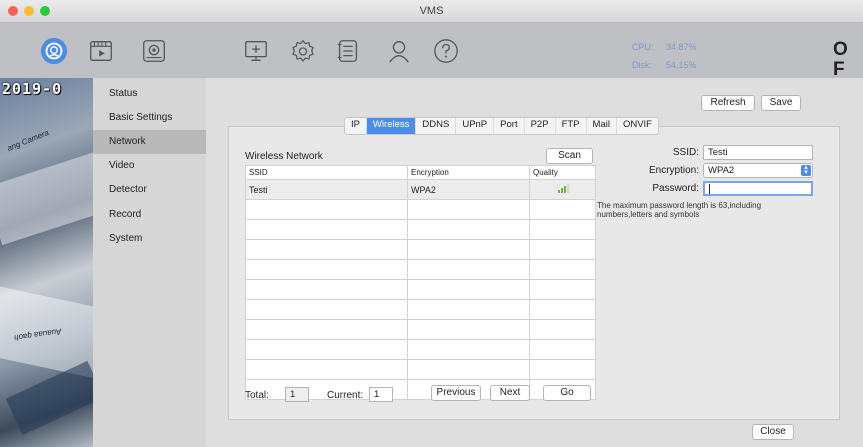 The image size is (863, 447). I want to click on row-ssid: Testi, so click(326, 189).